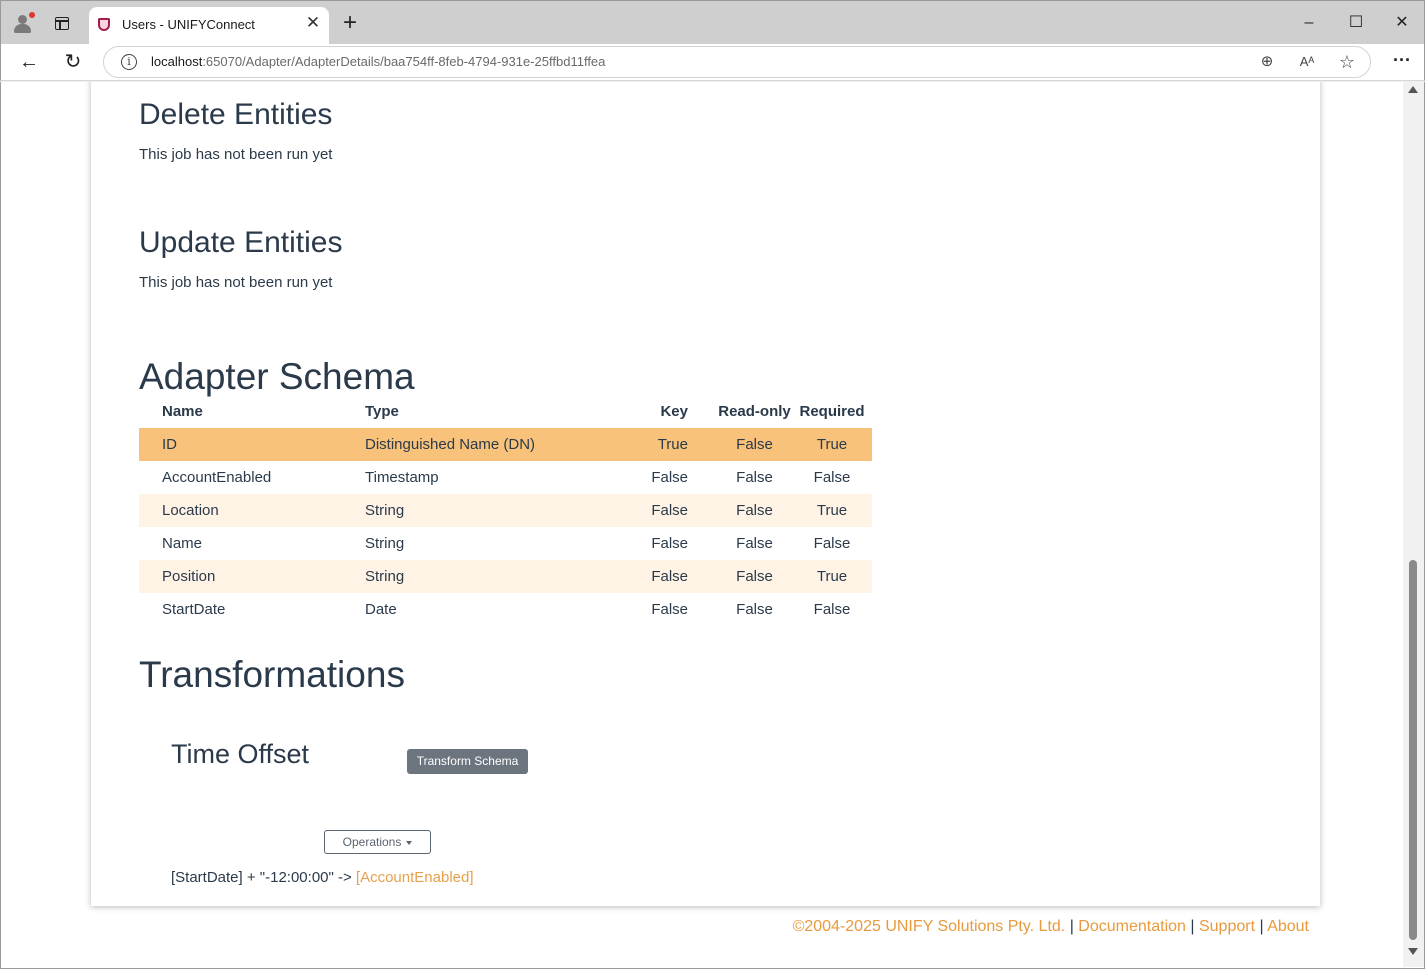 The image size is (1425, 969). What do you see at coordinates (194, 609) in the screenshot?
I see `cell-name: StartDate` at bounding box center [194, 609].